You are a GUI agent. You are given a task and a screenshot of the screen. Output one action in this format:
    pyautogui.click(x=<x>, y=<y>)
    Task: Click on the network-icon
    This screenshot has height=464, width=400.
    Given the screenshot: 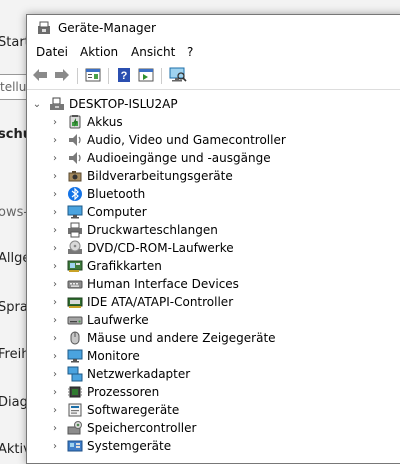 What is the action you would take?
    pyautogui.click(x=75, y=374)
    